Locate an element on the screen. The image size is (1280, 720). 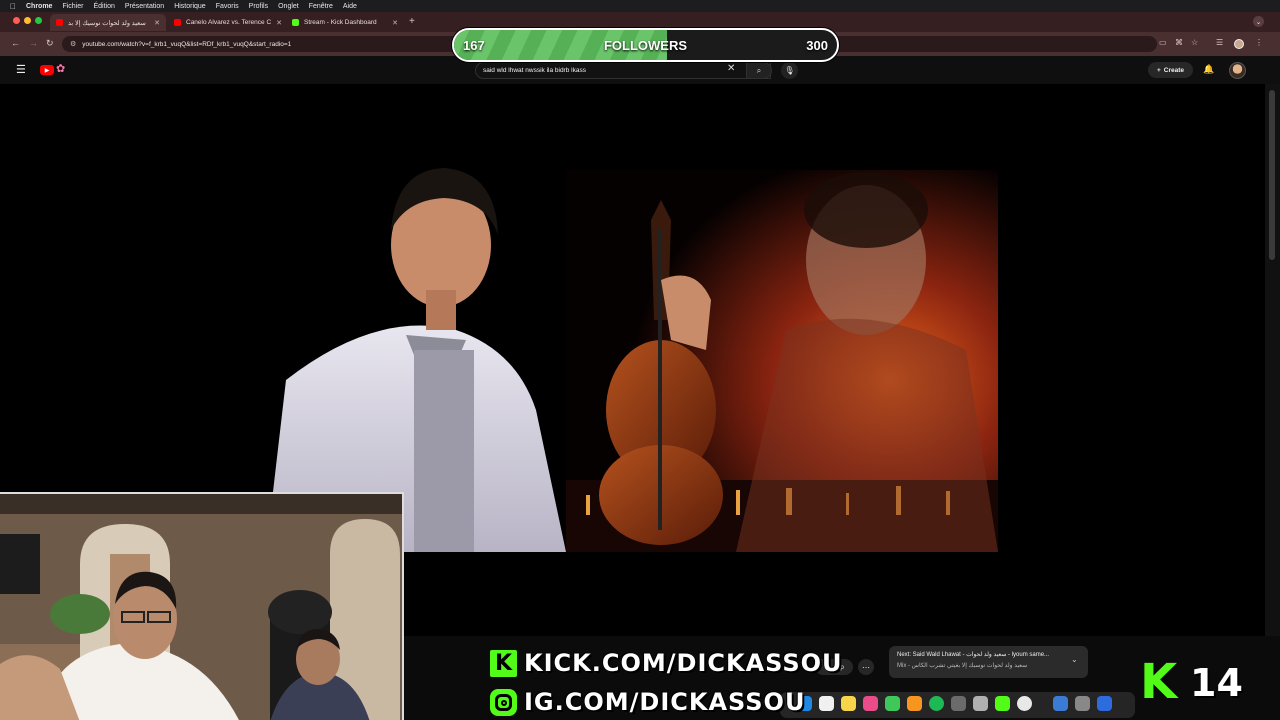
search-query: said wld lhwat nwssik ila bidrb lkass is located at coordinates (534, 70).